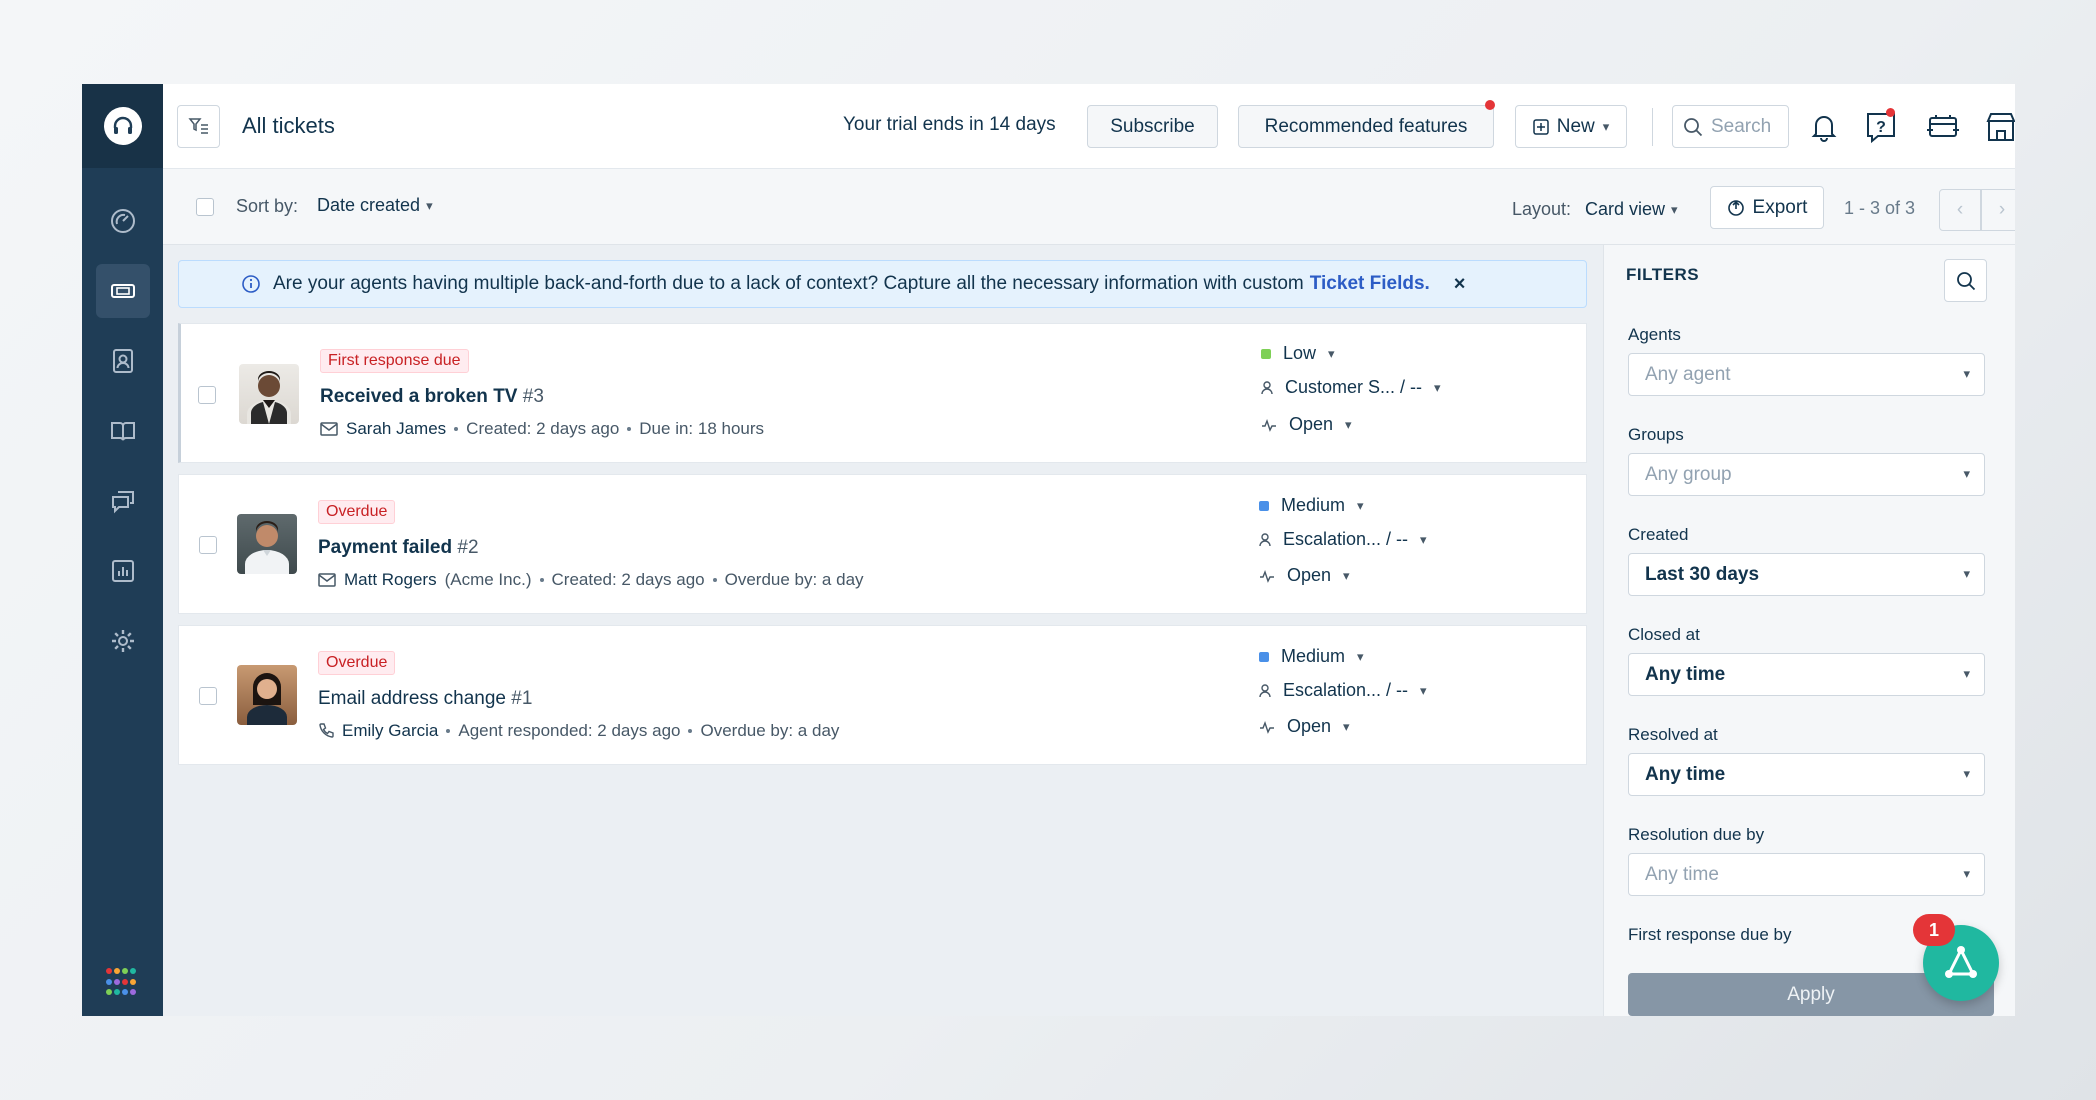 This screenshot has height=1100, width=2096. I want to click on freshdesk-logo, so click(122, 126).